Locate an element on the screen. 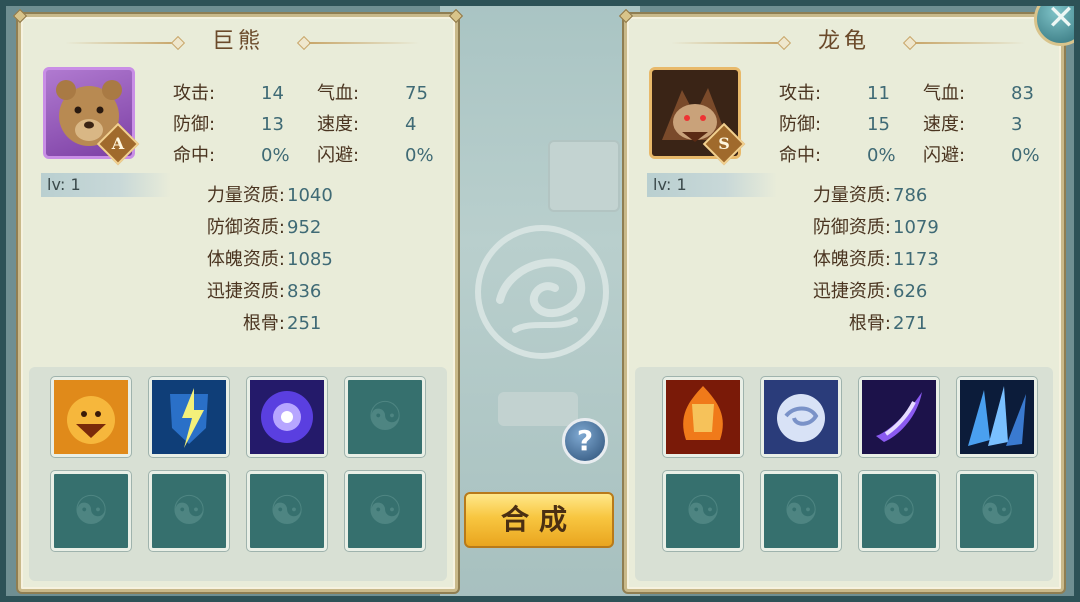 This screenshot has height=602, width=1080. stat-defense: 防御: 13 is located at coordinates (228, 124).